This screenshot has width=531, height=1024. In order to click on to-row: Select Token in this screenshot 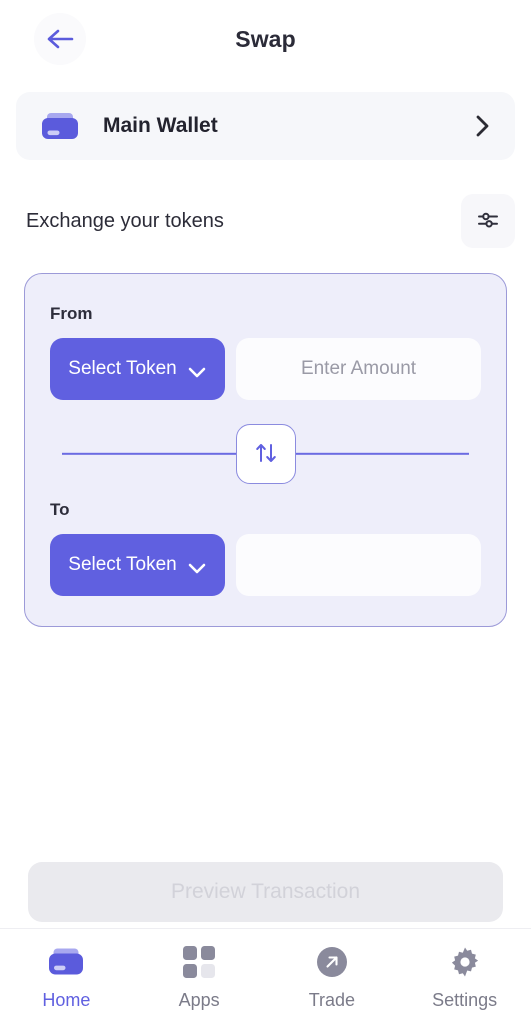, I will do `click(265, 565)`.